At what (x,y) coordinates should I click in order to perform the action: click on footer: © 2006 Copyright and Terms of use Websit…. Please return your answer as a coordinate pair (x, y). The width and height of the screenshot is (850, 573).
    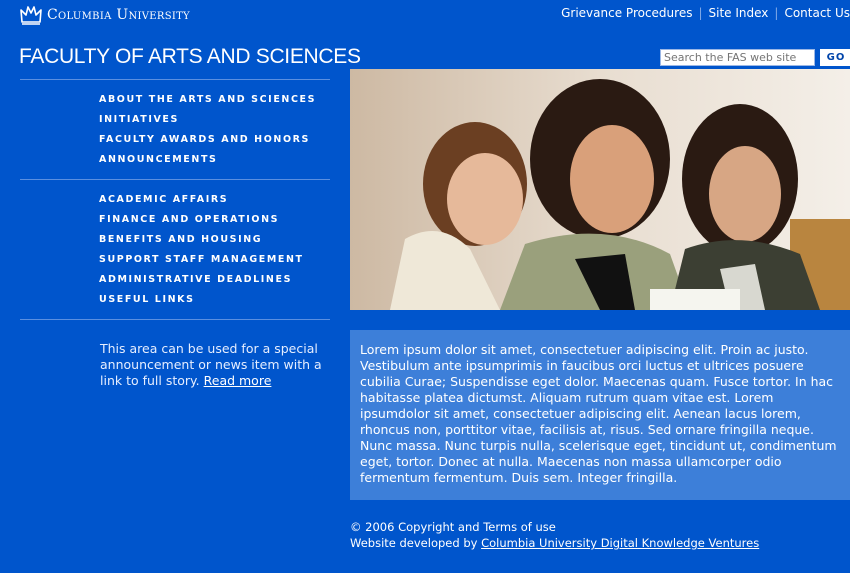
    Looking at the image, I should click on (554, 535).